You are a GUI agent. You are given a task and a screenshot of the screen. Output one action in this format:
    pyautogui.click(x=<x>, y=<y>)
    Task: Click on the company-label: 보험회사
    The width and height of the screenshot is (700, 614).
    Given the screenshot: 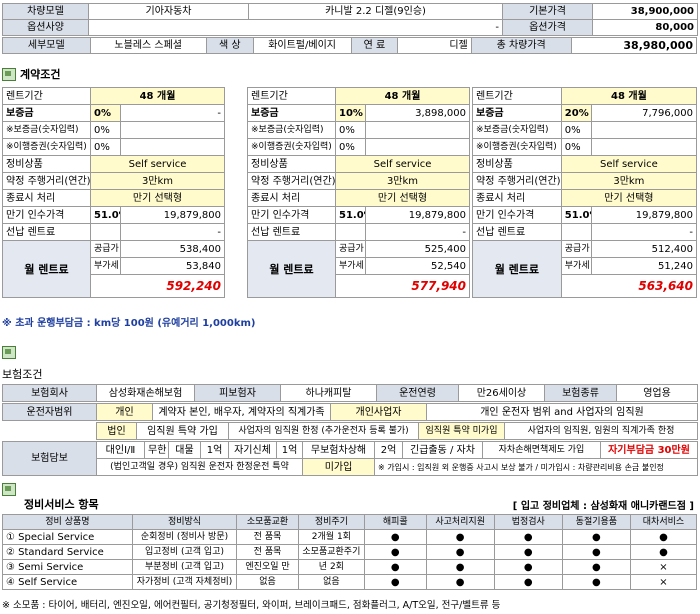 What is the action you would take?
    pyautogui.click(x=49, y=393)
    